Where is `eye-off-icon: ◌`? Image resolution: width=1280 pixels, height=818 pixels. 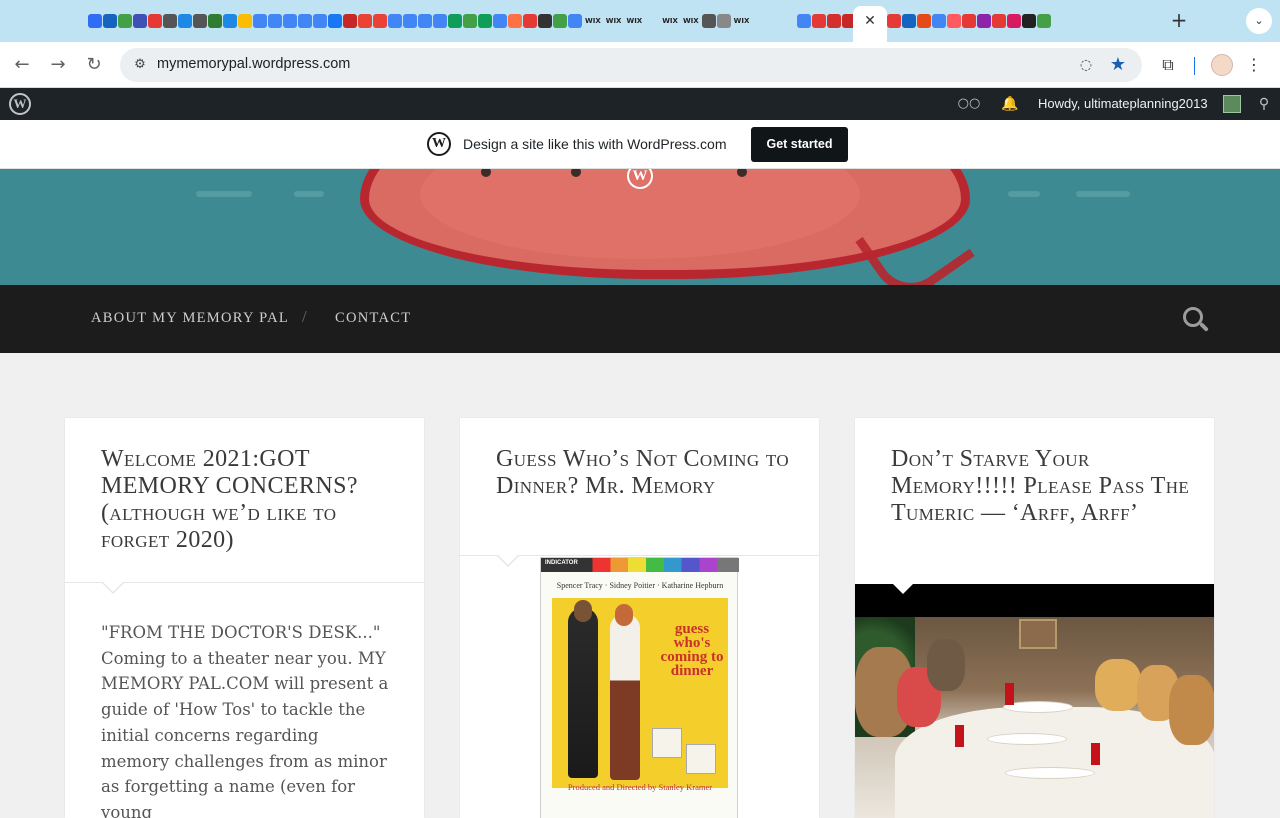 eye-off-icon: ◌ is located at coordinates (1086, 65).